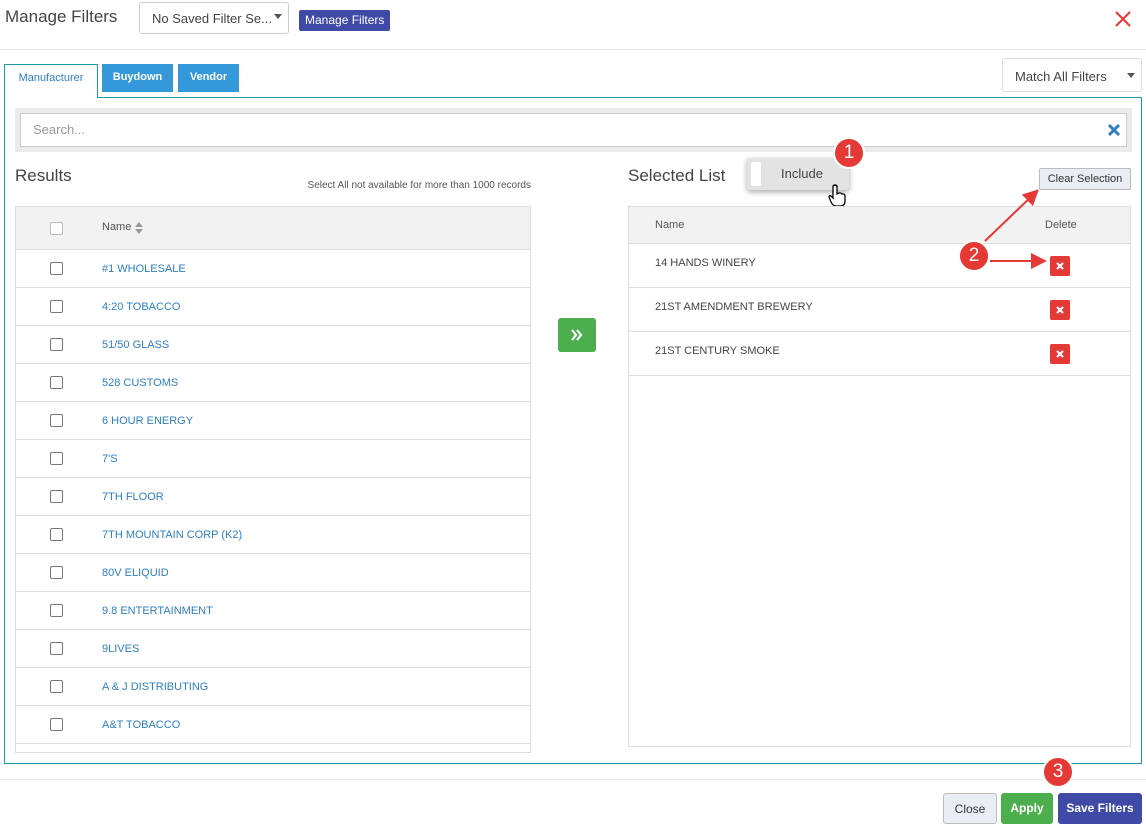 The width and height of the screenshot is (1146, 825). Describe the element at coordinates (1027, 808) in the screenshot. I see `apply-button: Apply` at that location.